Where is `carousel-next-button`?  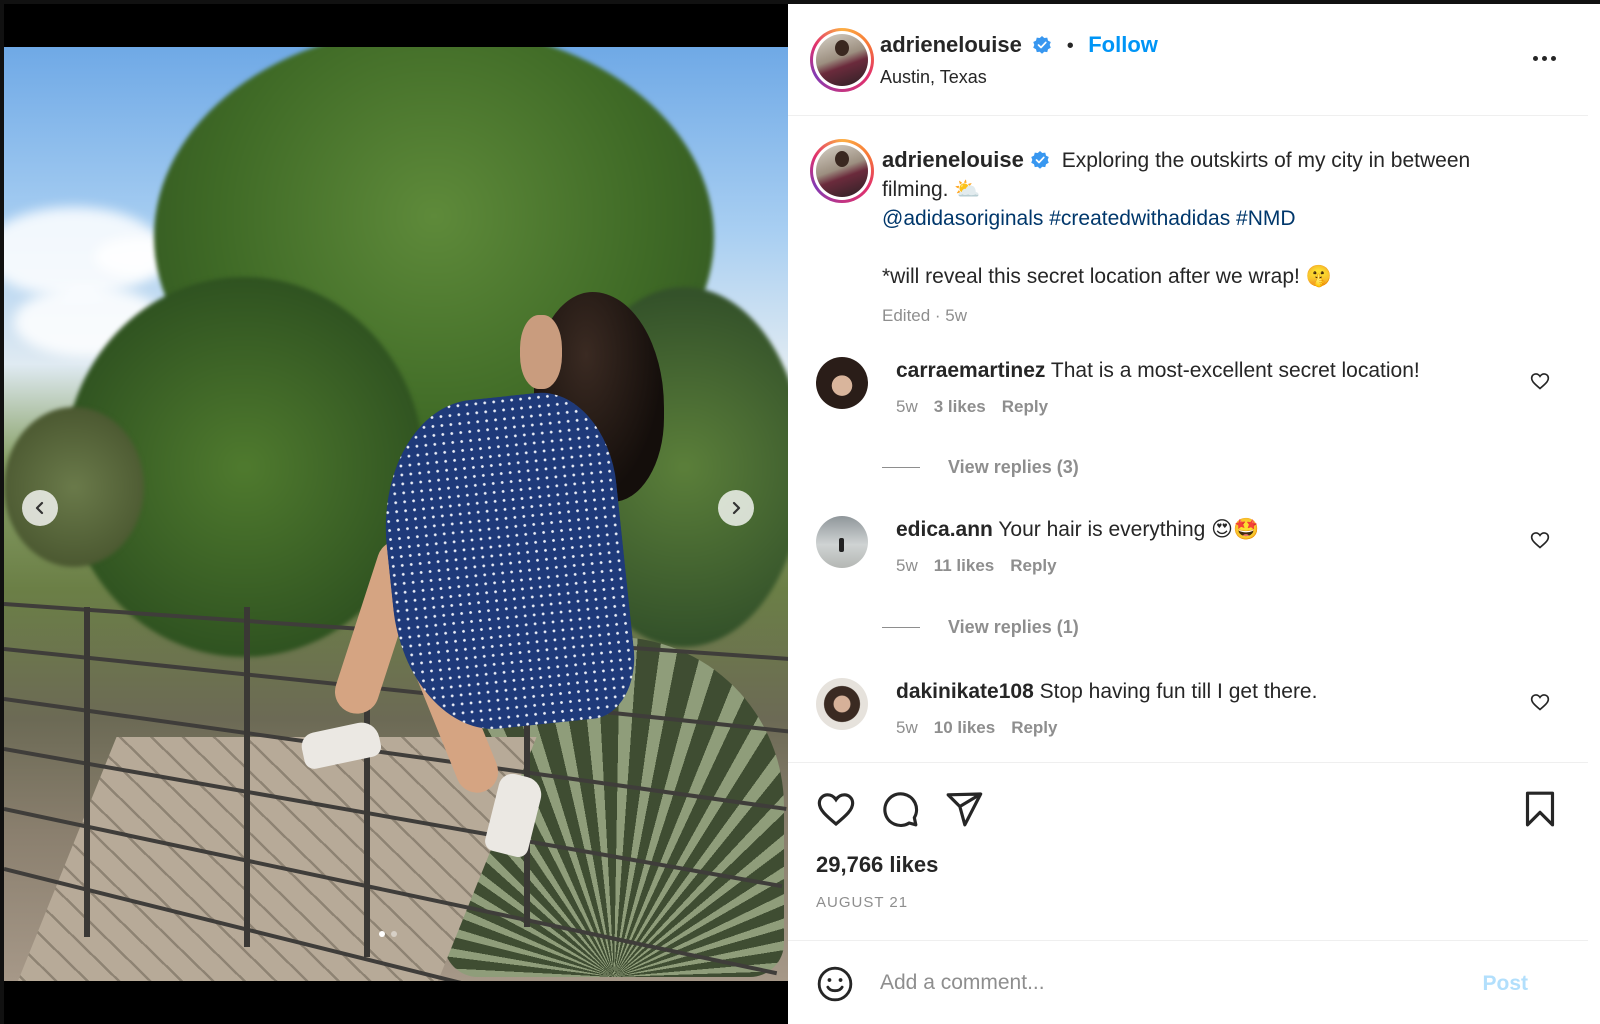 carousel-next-button is located at coordinates (736, 508).